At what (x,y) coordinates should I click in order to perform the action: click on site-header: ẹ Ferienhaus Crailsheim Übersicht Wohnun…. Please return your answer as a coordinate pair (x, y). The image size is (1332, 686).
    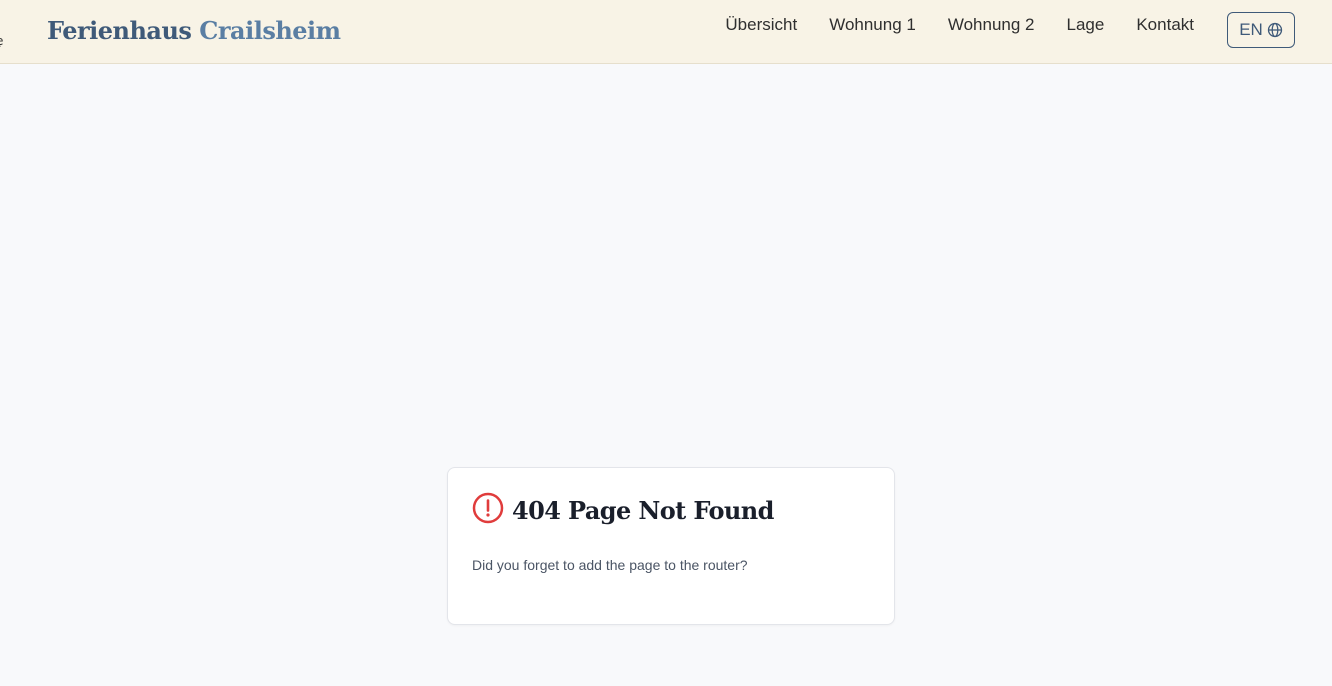
    Looking at the image, I should click on (666, 32).